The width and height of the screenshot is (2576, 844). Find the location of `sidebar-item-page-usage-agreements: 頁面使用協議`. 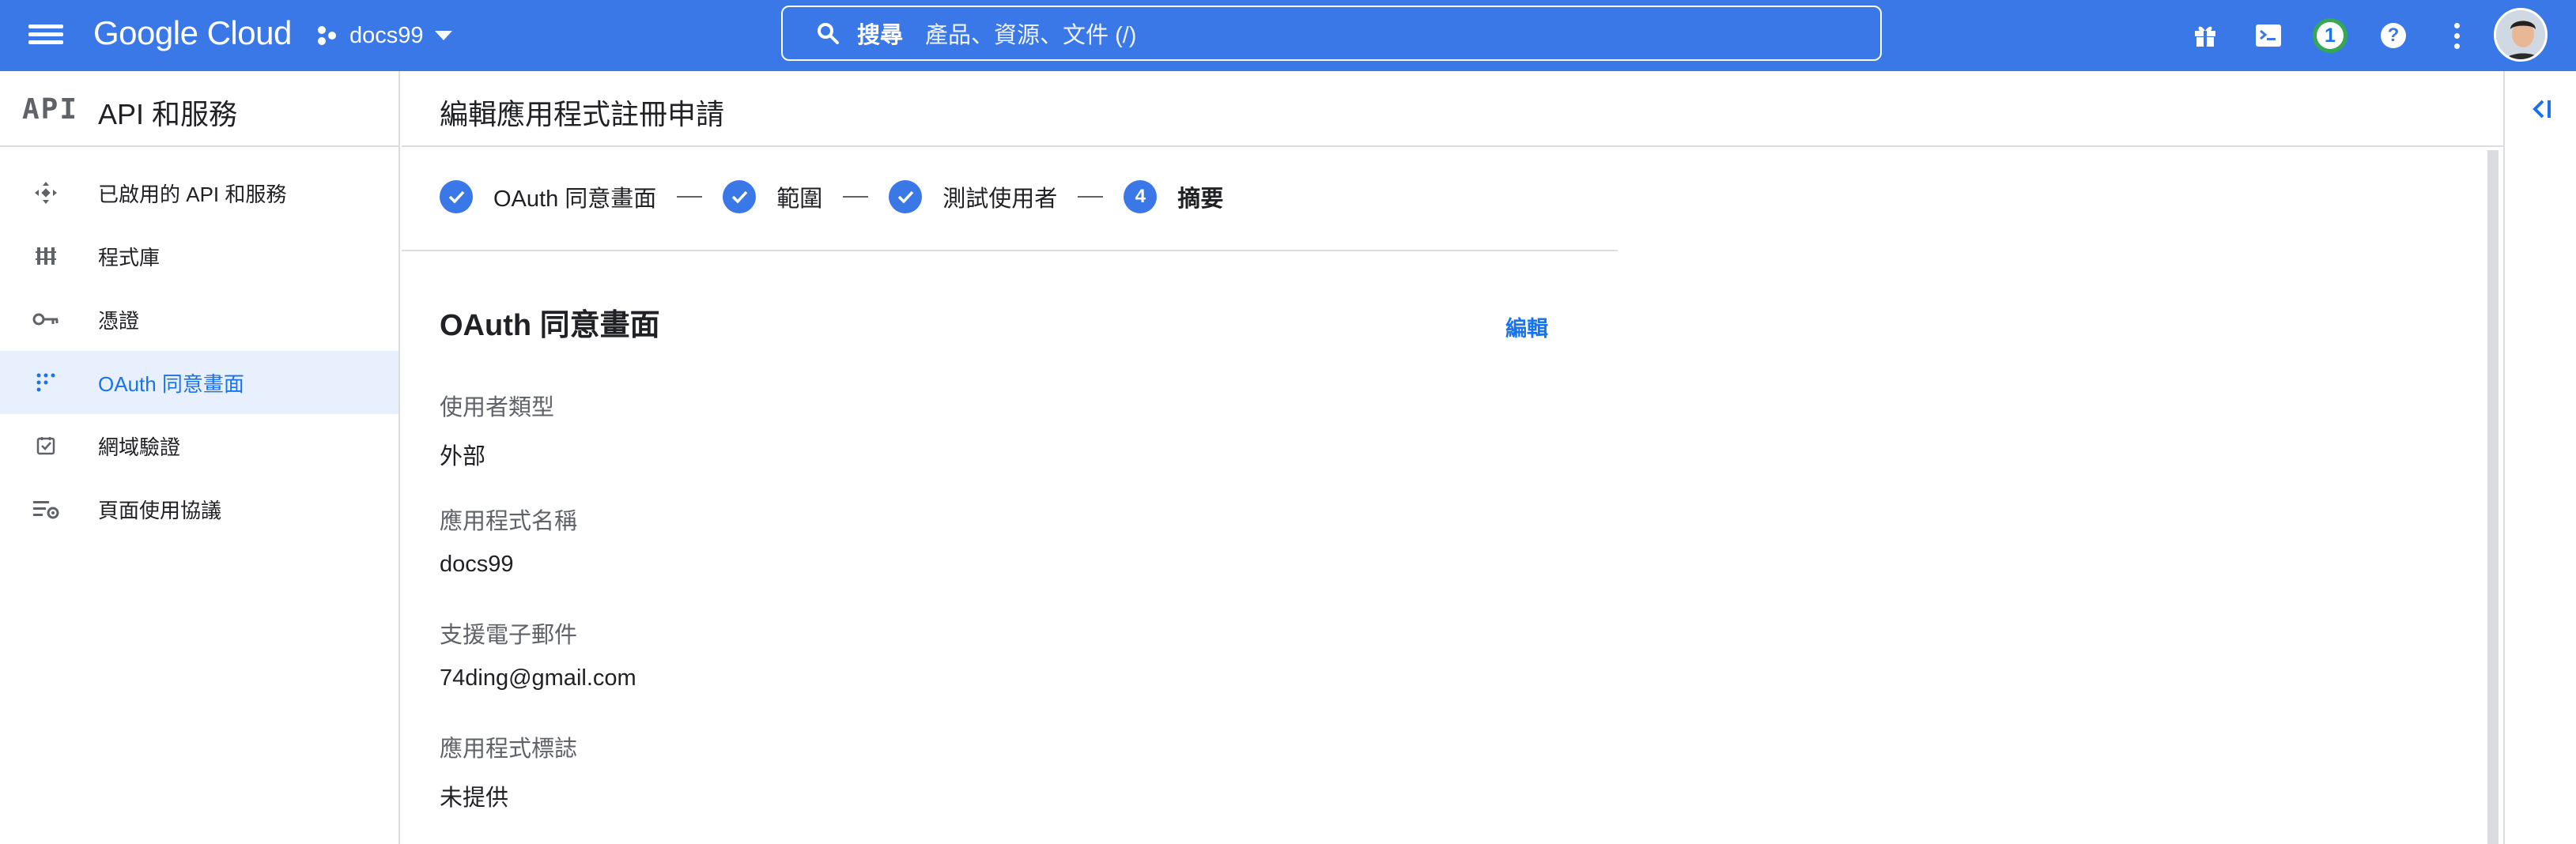

sidebar-item-page-usage-agreements: 頁面使用協議 is located at coordinates (199, 509).